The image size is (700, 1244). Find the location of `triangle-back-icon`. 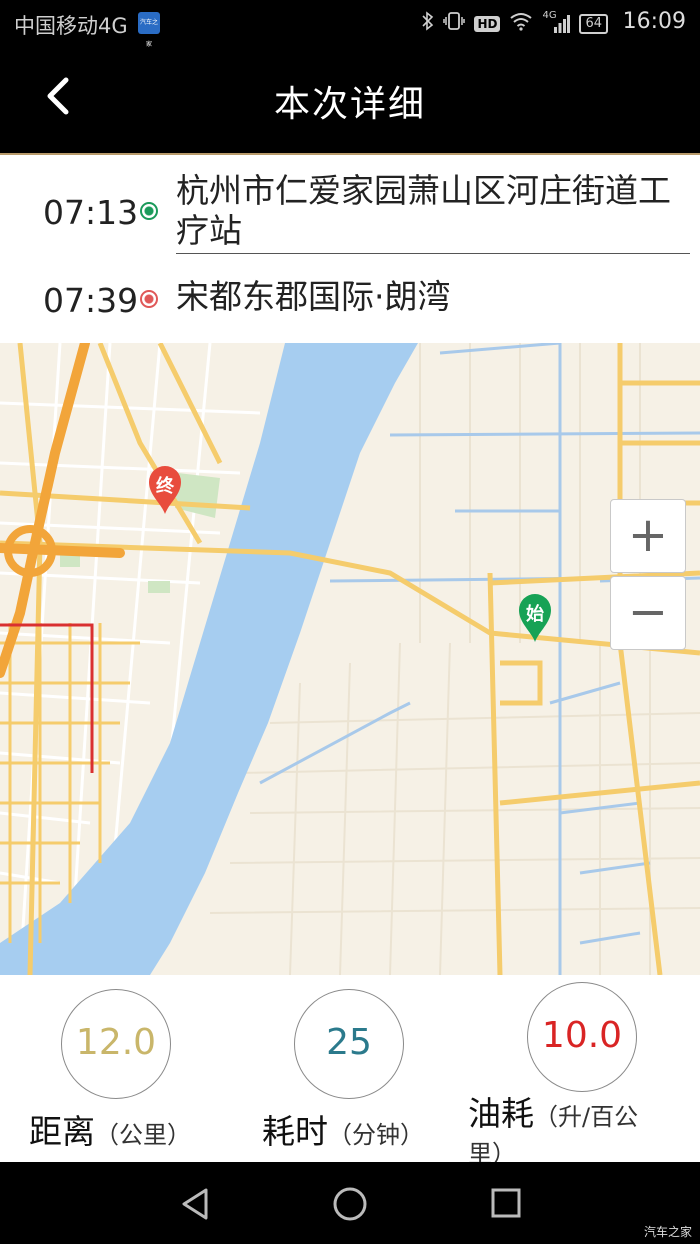

triangle-back-icon is located at coordinates (195, 1204).